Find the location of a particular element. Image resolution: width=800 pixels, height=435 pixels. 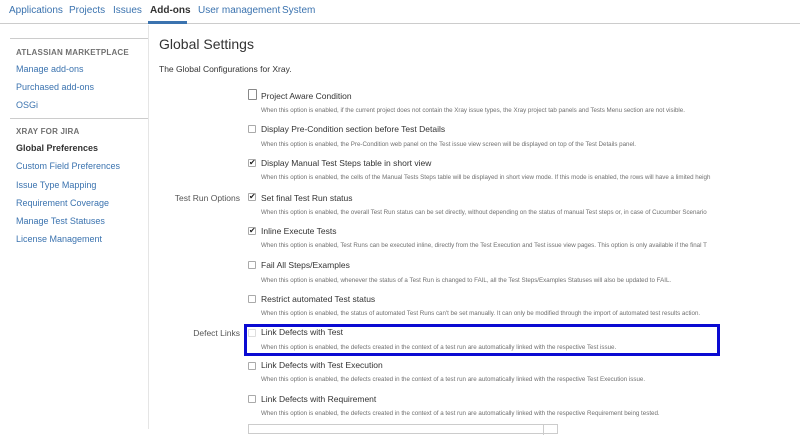

option-label-project-aware-condition: Project Aware Condition is located at coordinates (306, 96).